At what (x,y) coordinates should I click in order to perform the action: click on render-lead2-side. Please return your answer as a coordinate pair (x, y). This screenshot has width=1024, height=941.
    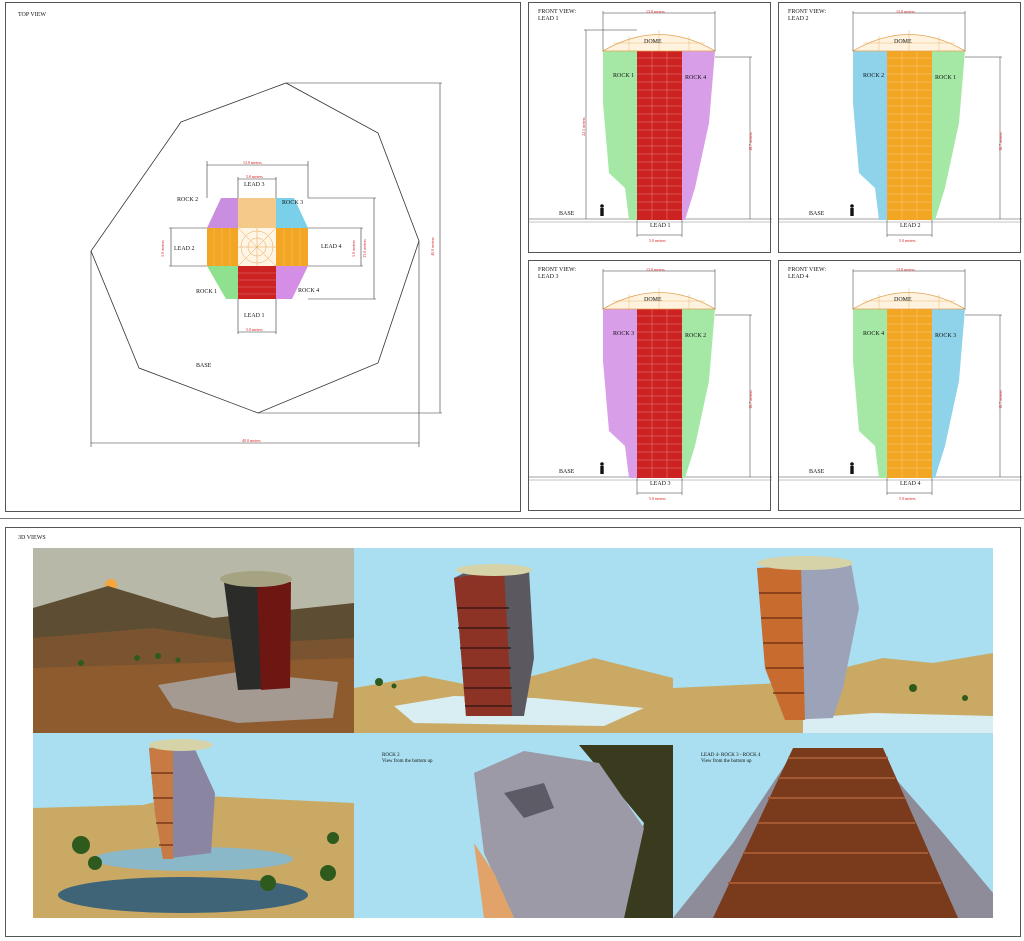
    Looking at the image, I should click on (833, 640).